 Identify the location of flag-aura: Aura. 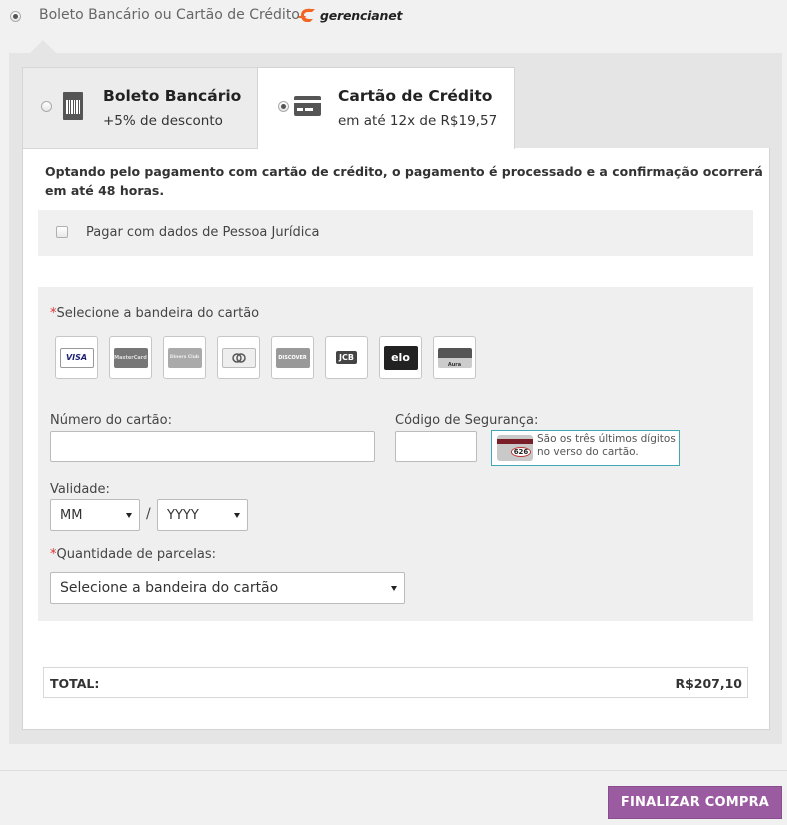
(454, 357).